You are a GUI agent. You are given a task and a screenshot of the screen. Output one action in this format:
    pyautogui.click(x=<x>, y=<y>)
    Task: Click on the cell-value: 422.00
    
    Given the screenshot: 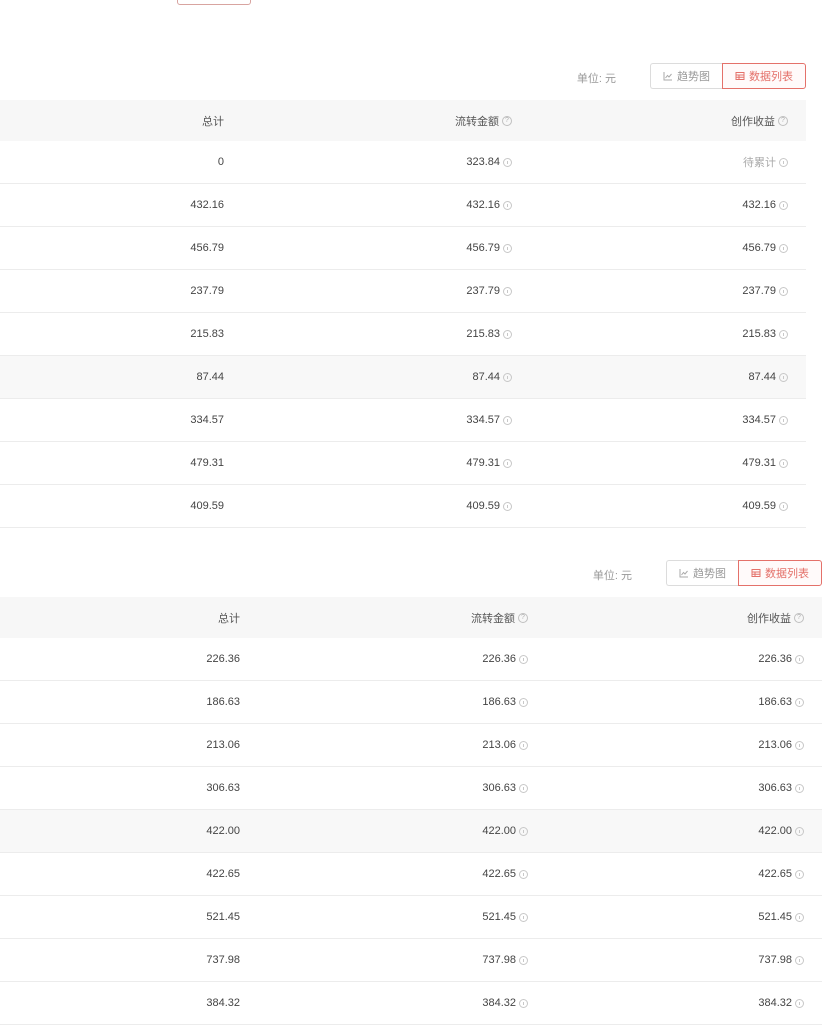 What is the action you would take?
    pyautogui.click(x=775, y=831)
    